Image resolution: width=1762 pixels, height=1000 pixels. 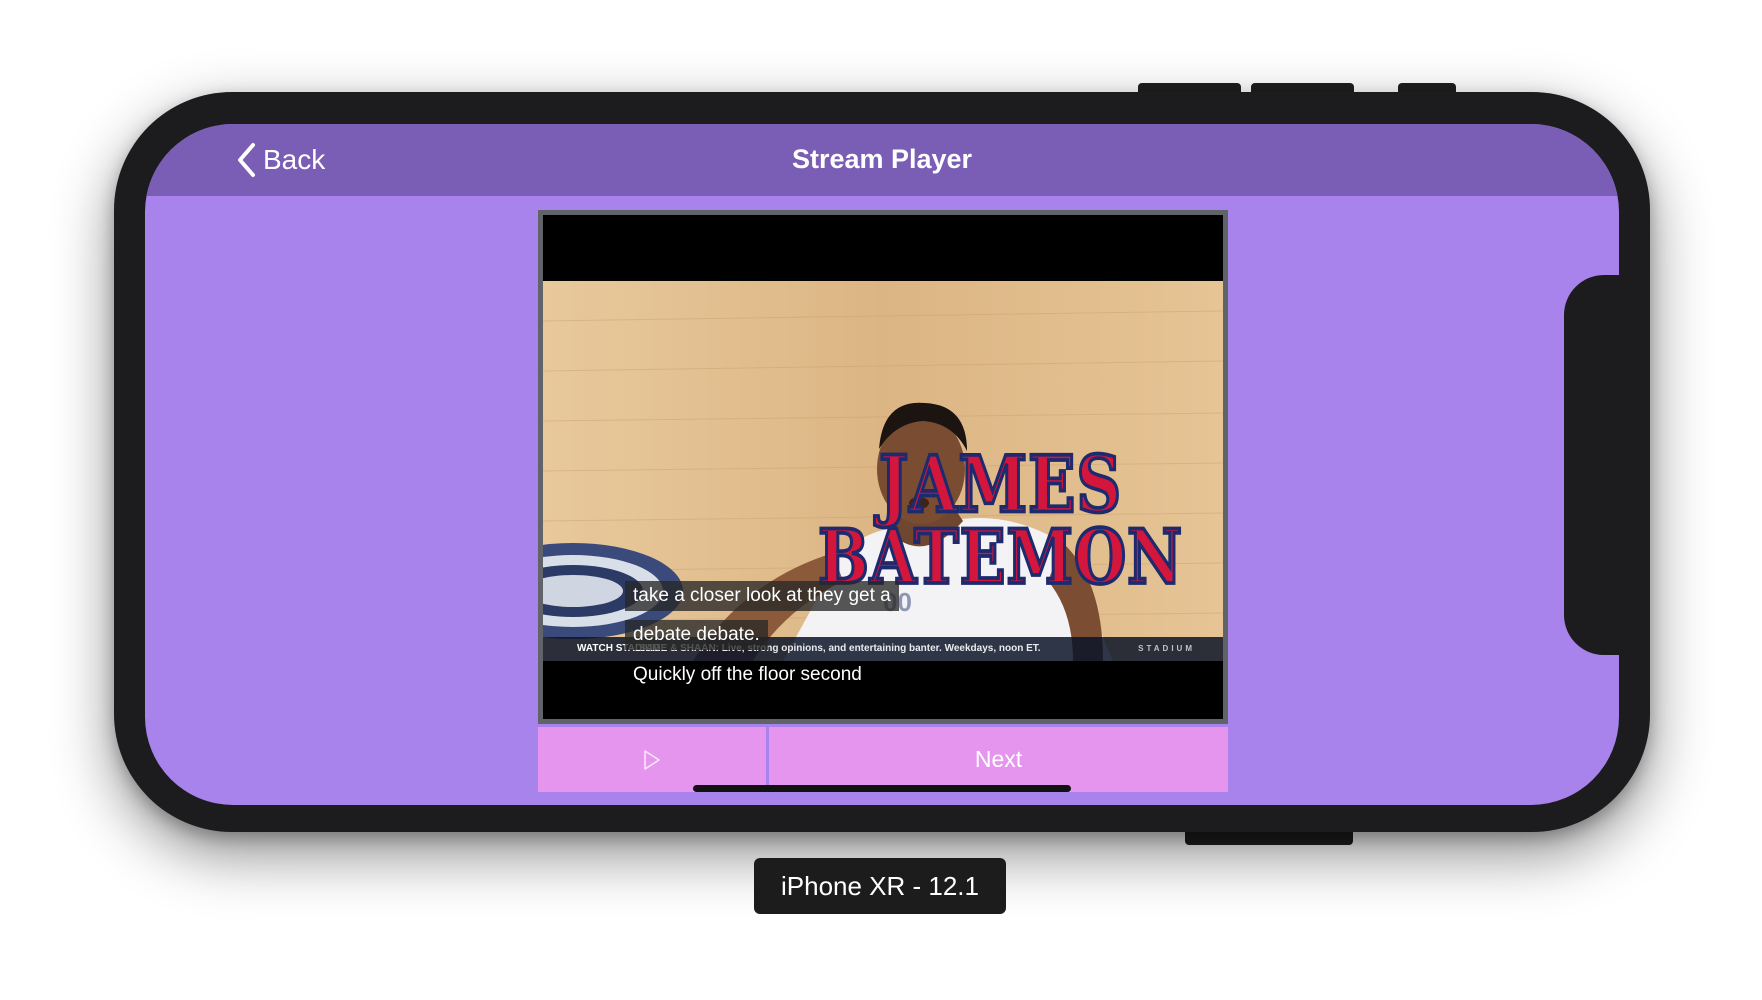 What do you see at coordinates (1604, 465) in the screenshot?
I see `device-notch` at bounding box center [1604, 465].